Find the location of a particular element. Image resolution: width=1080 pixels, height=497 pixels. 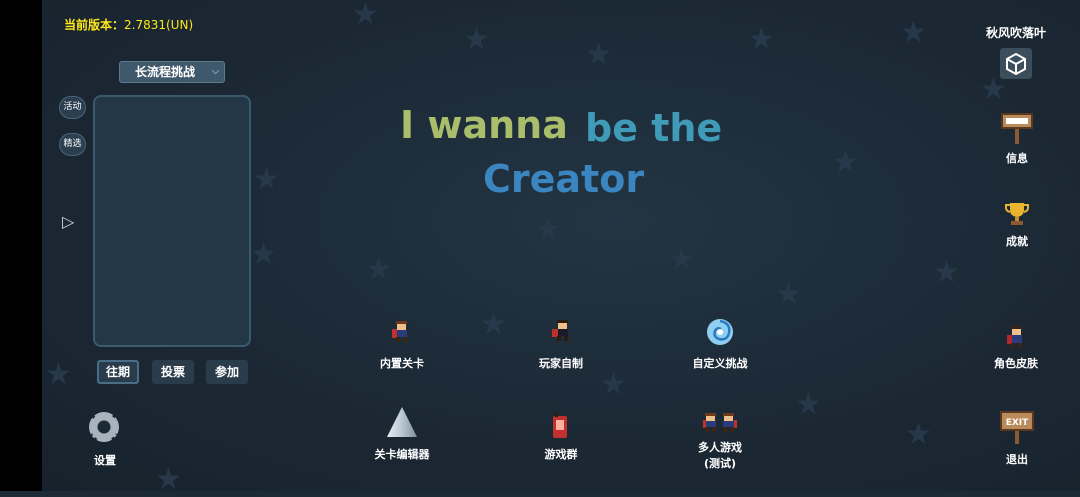

character-skin-icon is located at coordinates (1016, 337).